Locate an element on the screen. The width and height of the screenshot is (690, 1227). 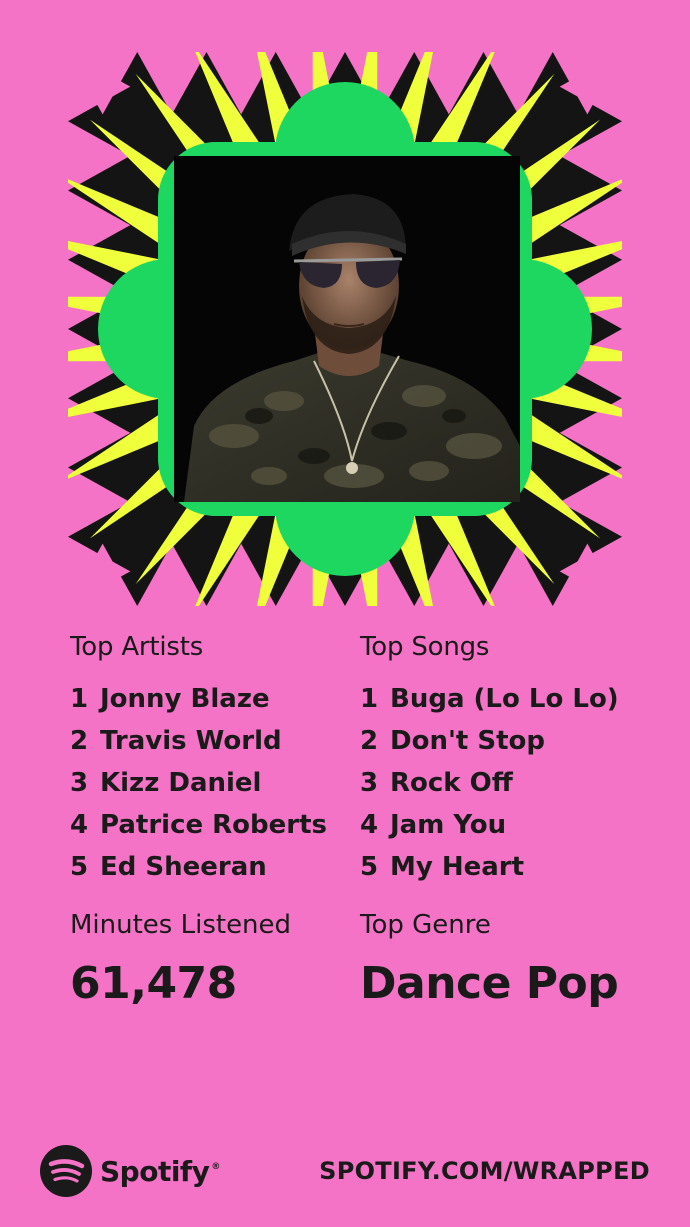
wrapped-url-link: SPOTIFY.COM/WRAPPED is located at coordinates (484, 1171).